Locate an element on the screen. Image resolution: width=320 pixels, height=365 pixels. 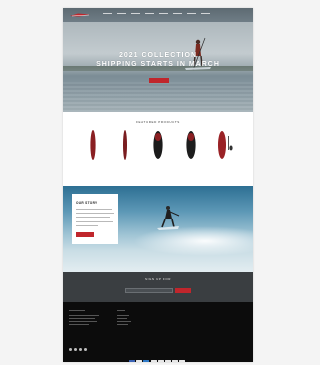
youtube-icon is located at coordinates (80, 349).